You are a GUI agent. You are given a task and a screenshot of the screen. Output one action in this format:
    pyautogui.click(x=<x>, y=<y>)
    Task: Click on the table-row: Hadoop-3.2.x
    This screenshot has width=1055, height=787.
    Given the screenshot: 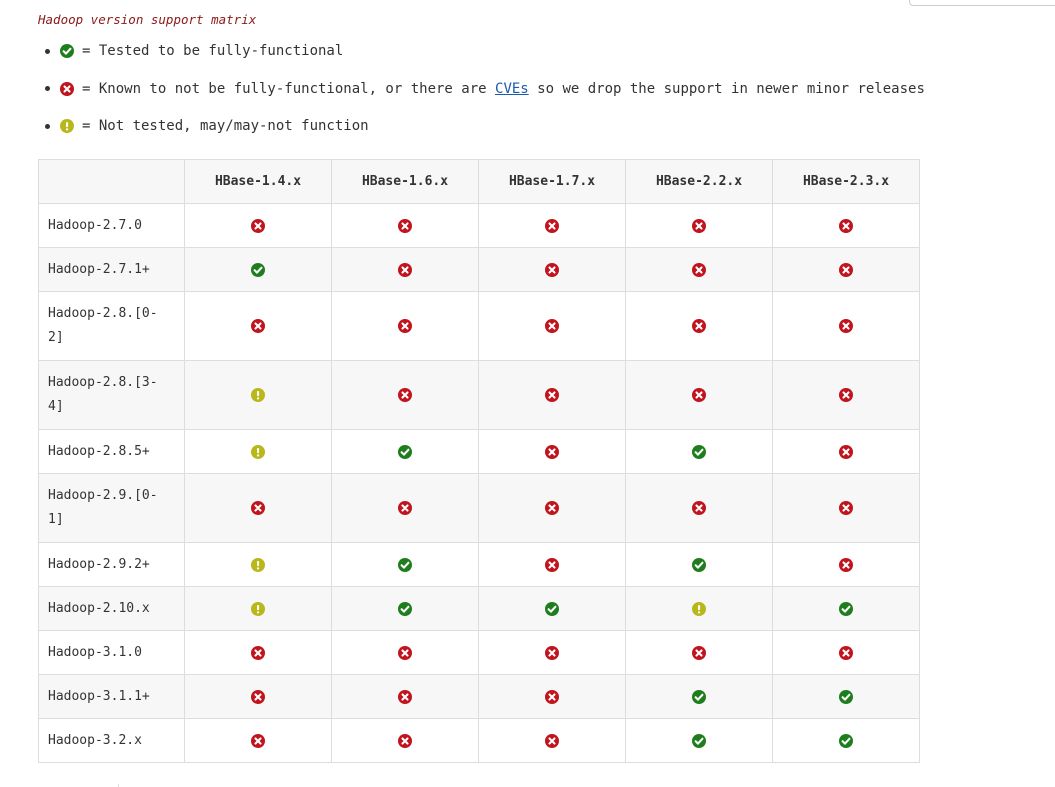 What is the action you would take?
    pyautogui.click(x=479, y=740)
    